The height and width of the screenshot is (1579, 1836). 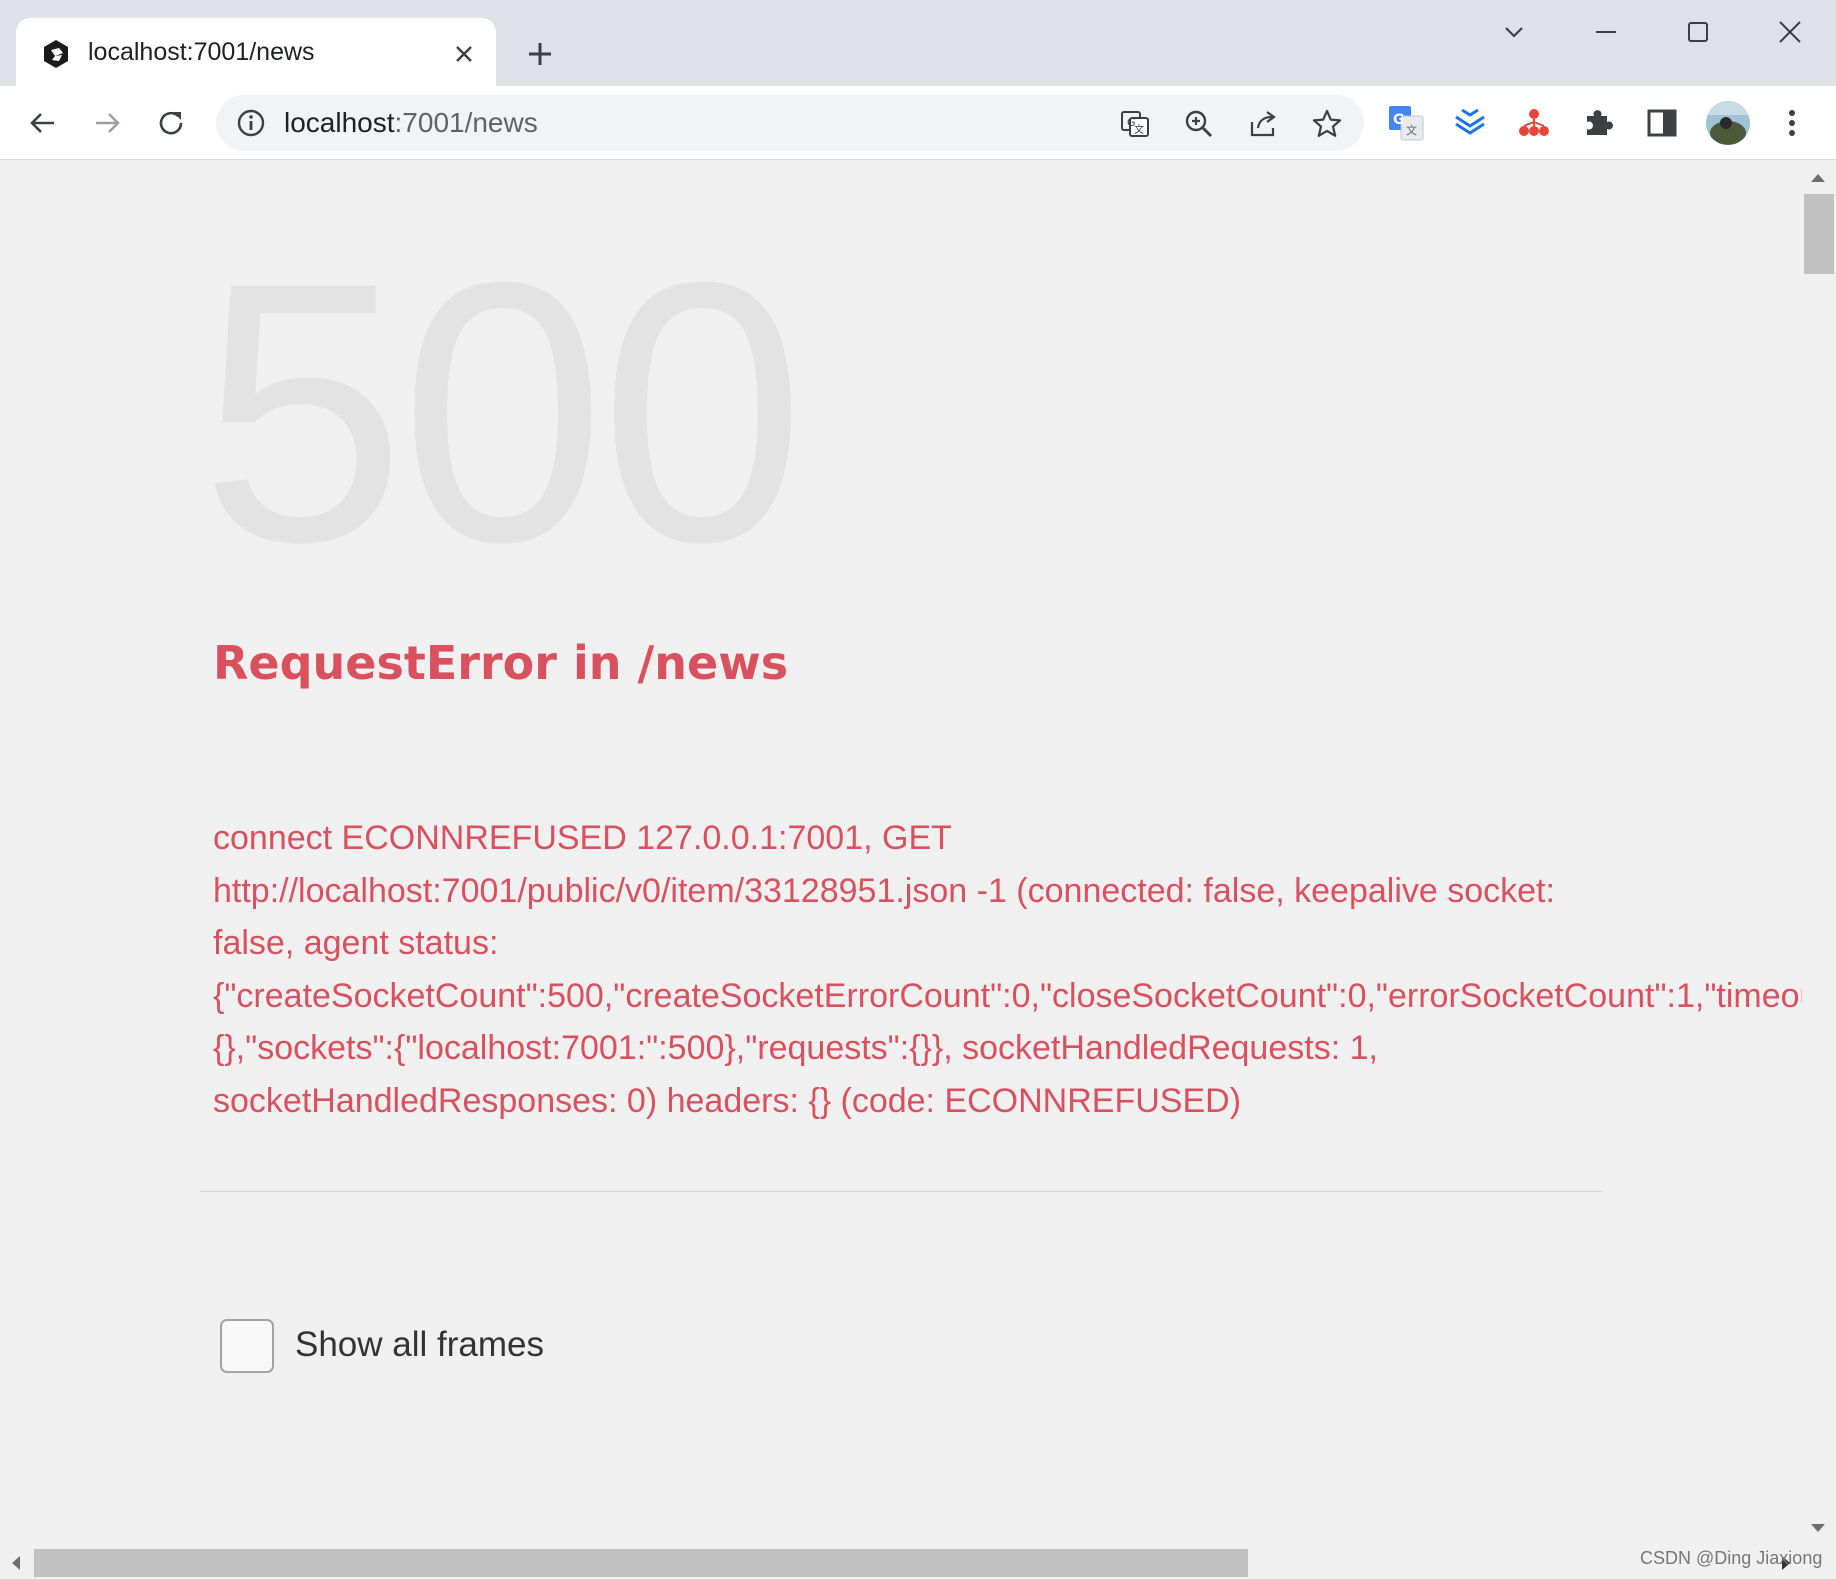 What do you see at coordinates (171, 123) in the screenshot?
I see `reload-icon` at bounding box center [171, 123].